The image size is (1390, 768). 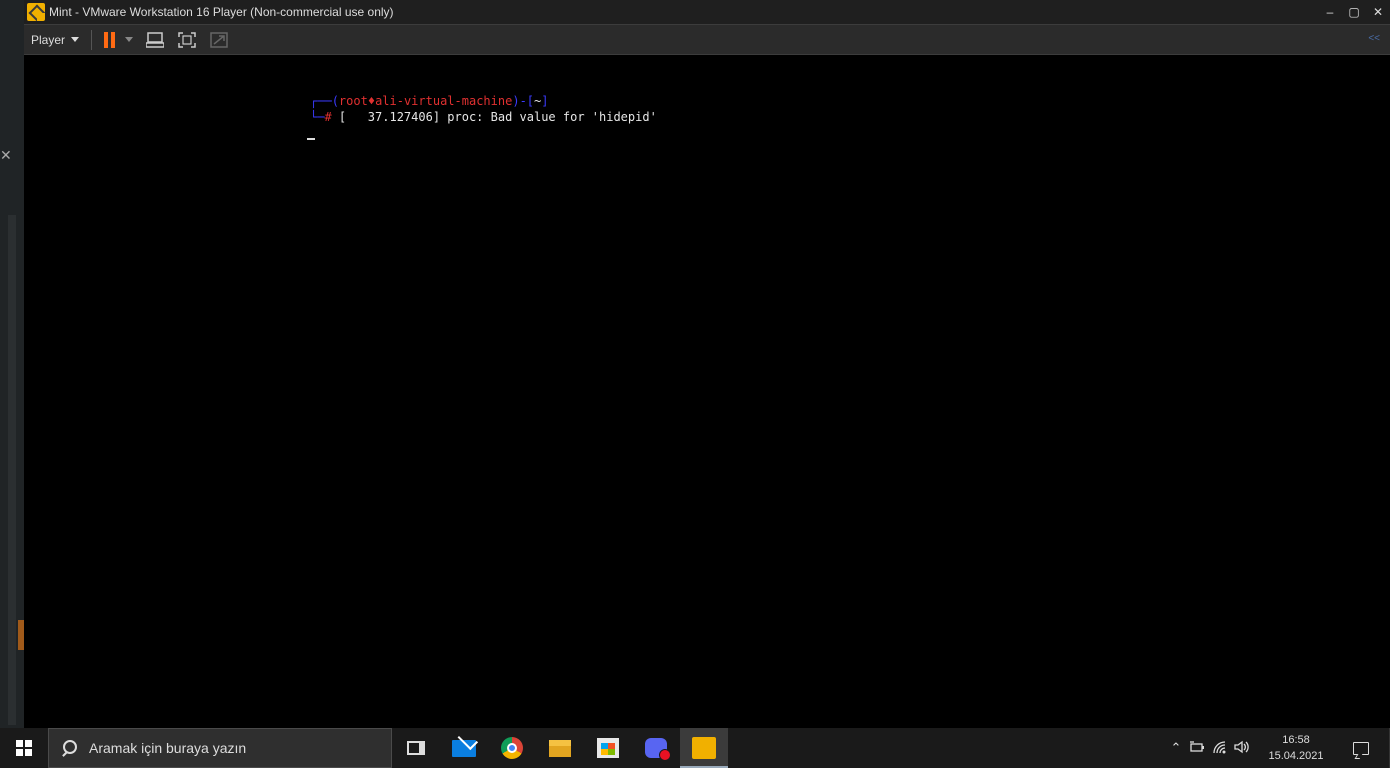 I want to click on discord-icon, so click(x=658, y=749).